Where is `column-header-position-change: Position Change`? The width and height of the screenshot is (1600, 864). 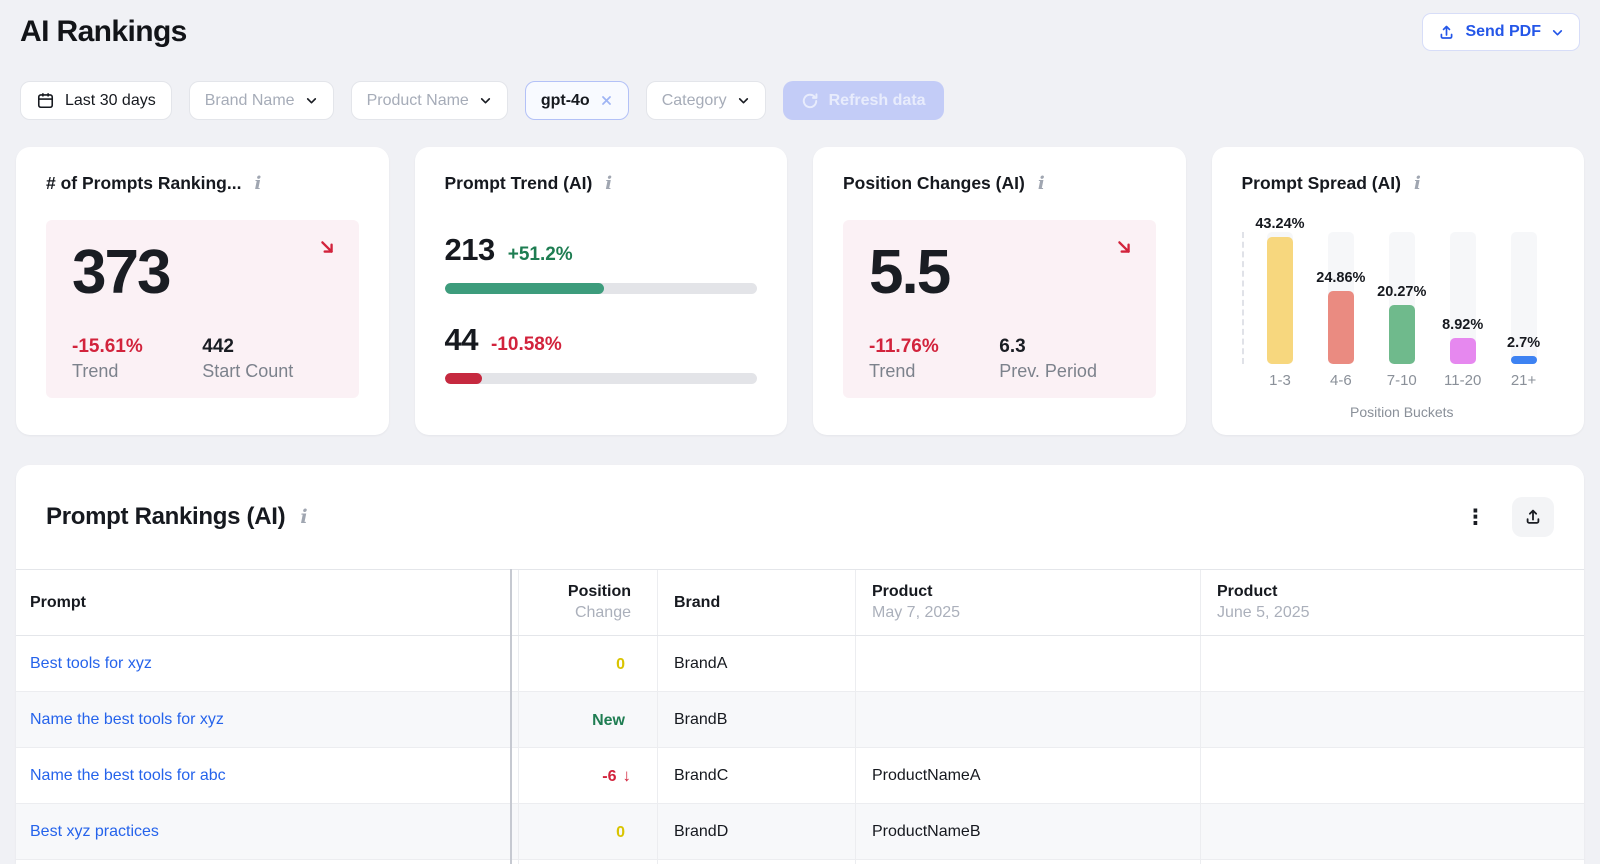
column-header-position-change: Position Change is located at coordinates (588, 602).